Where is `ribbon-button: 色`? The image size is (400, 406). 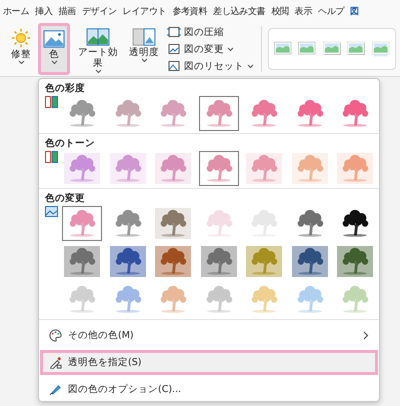 ribbon-button: 色 is located at coordinates (54, 49).